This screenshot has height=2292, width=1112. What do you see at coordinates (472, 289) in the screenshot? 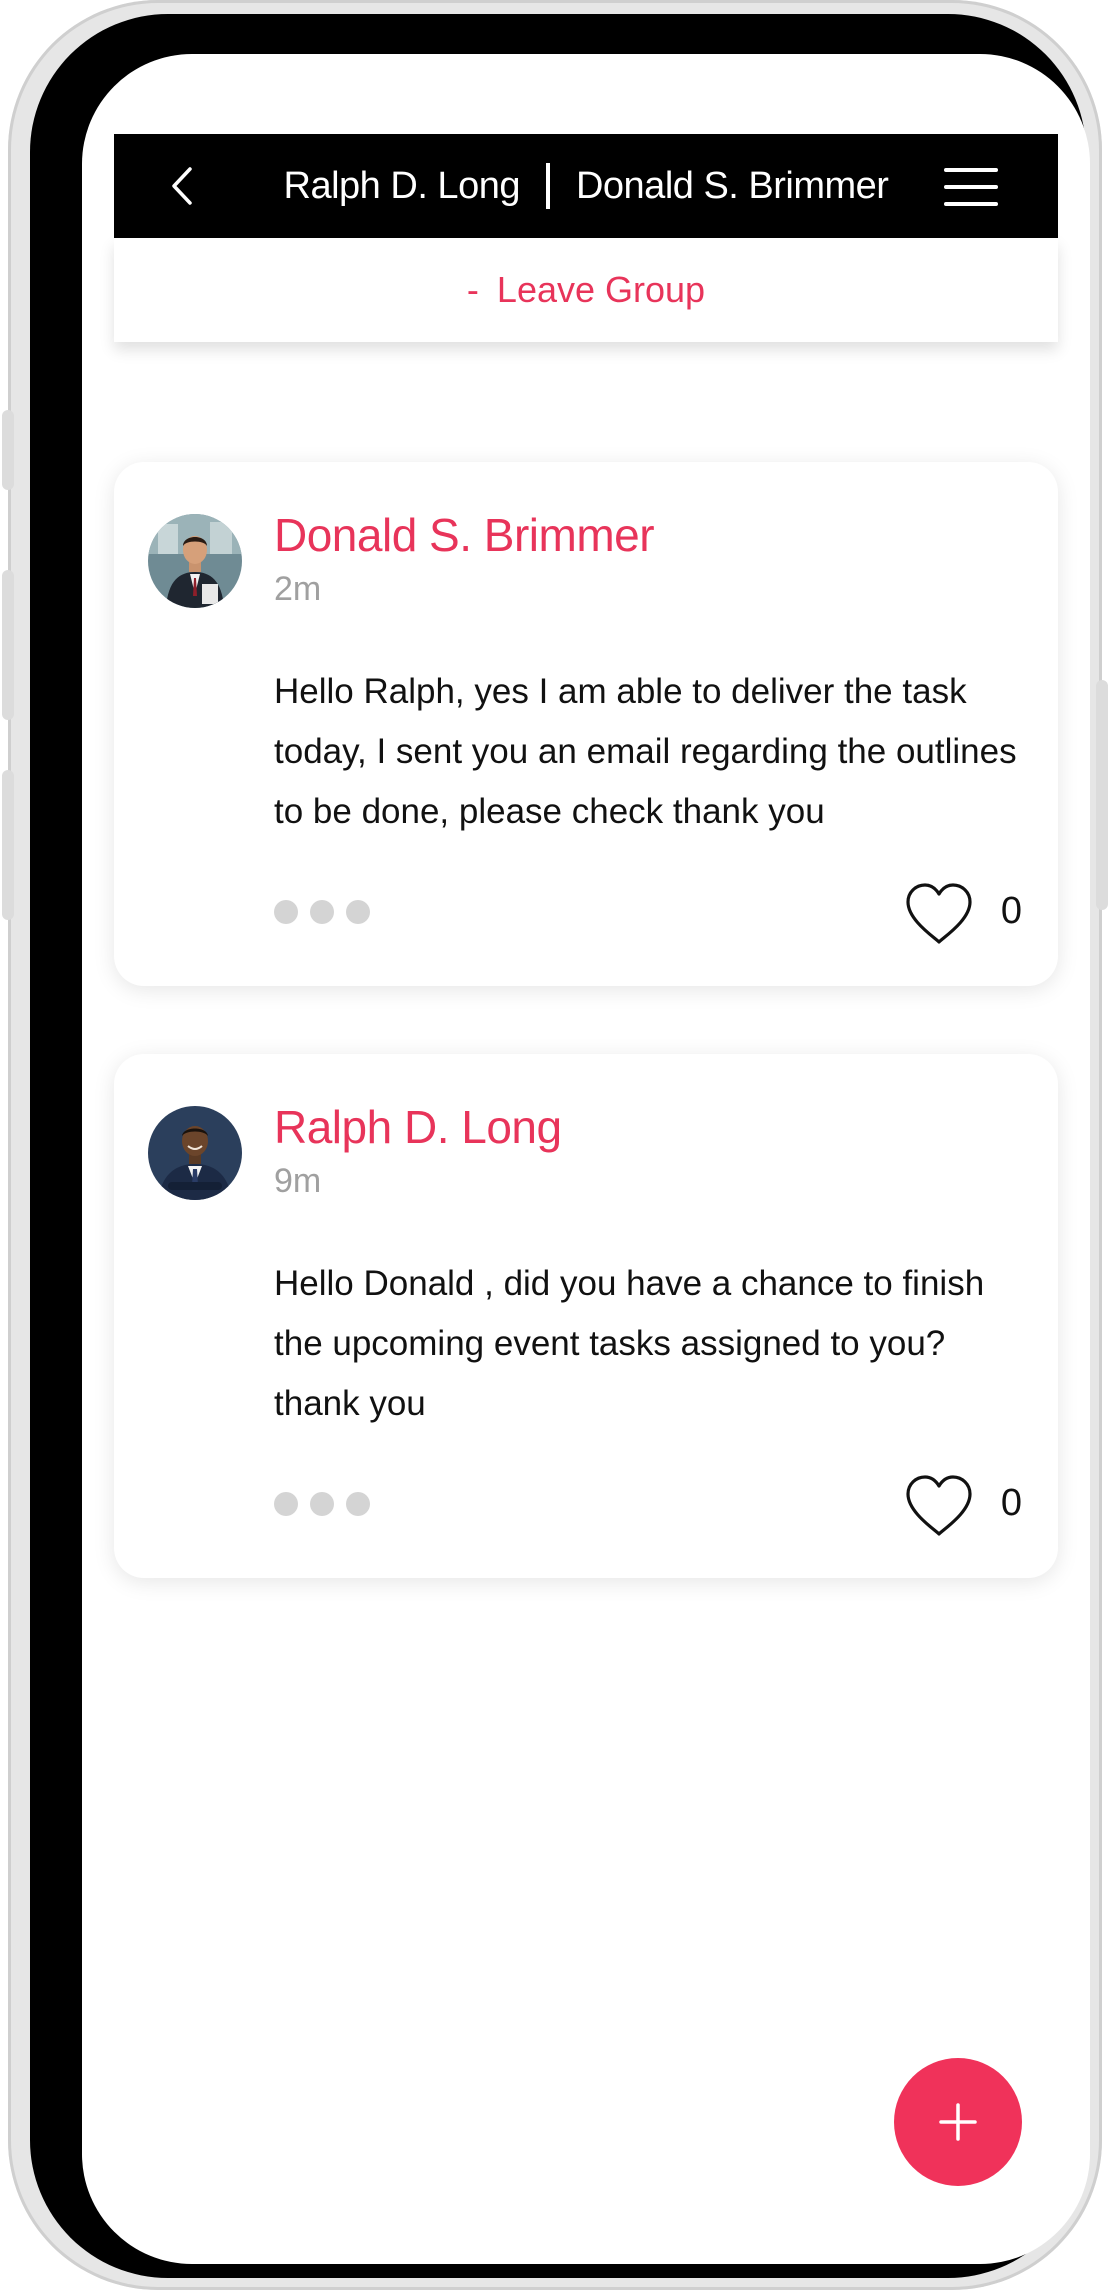
I see `leave-group-prefix: -` at bounding box center [472, 289].